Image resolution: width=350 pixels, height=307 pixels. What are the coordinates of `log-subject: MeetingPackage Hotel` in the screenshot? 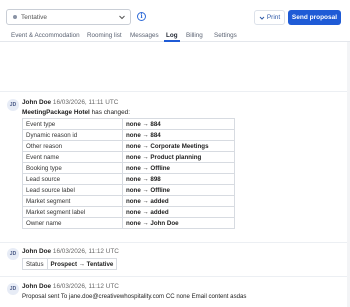 It's located at (56, 112).